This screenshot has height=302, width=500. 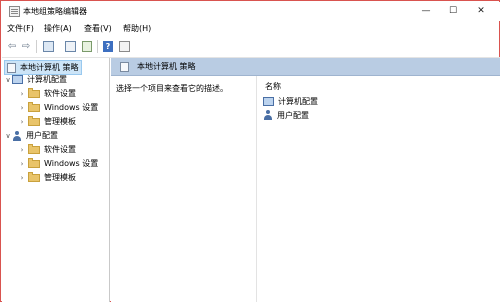 What do you see at coordinates (55, 11) in the screenshot?
I see `window-title: 本地组策略编辑器` at bounding box center [55, 11].